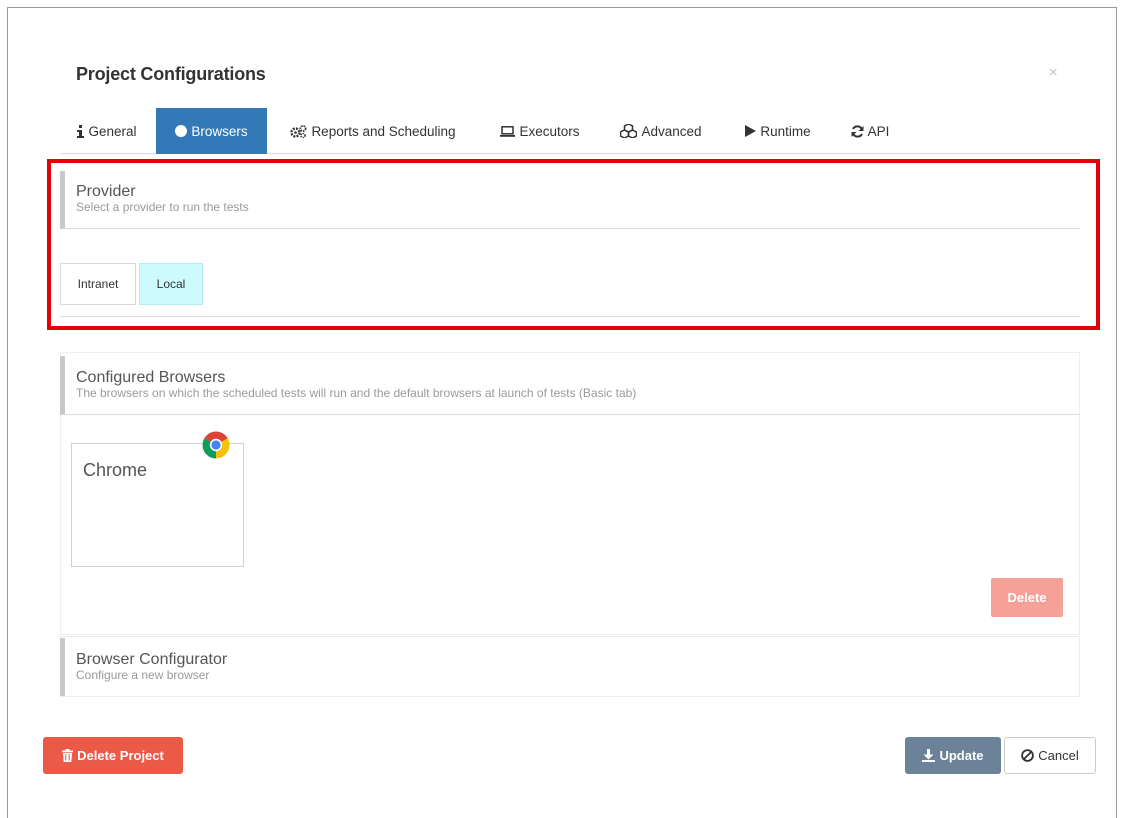  I want to click on tab-api: API, so click(870, 131).